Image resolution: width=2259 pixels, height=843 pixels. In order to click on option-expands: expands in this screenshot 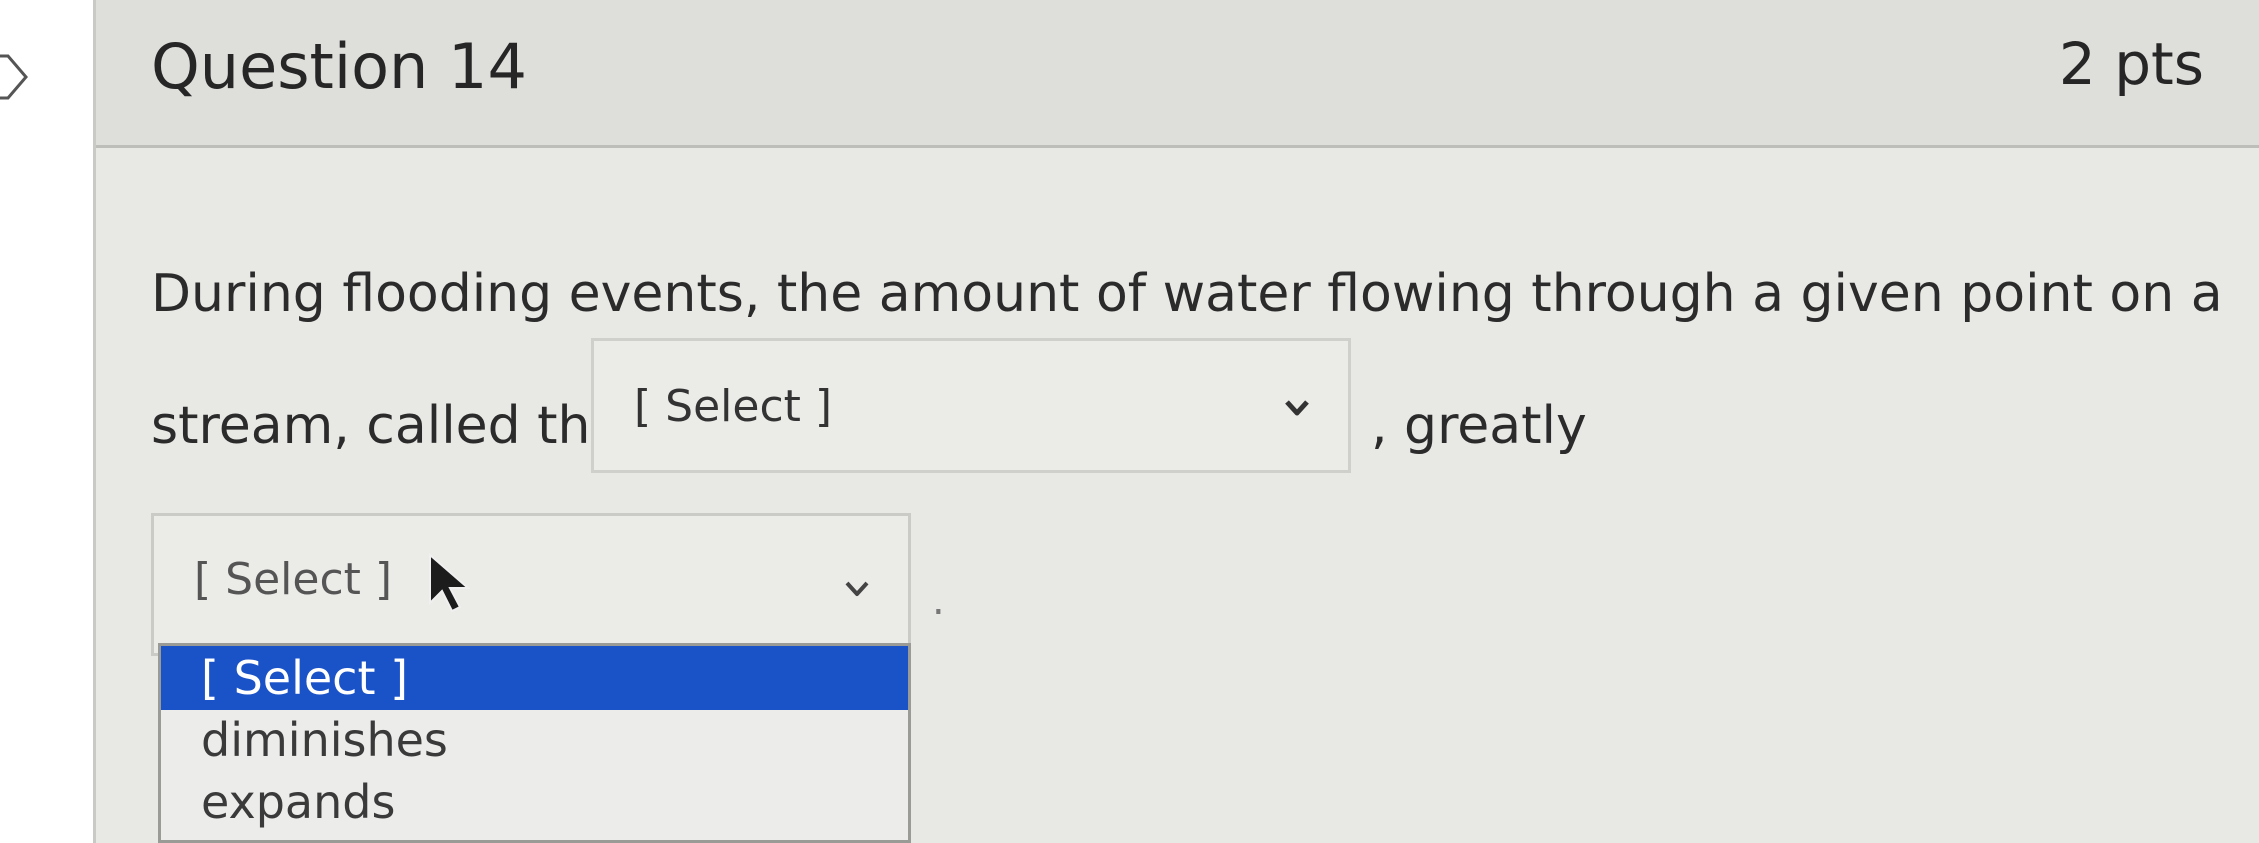, I will do `click(534, 802)`.